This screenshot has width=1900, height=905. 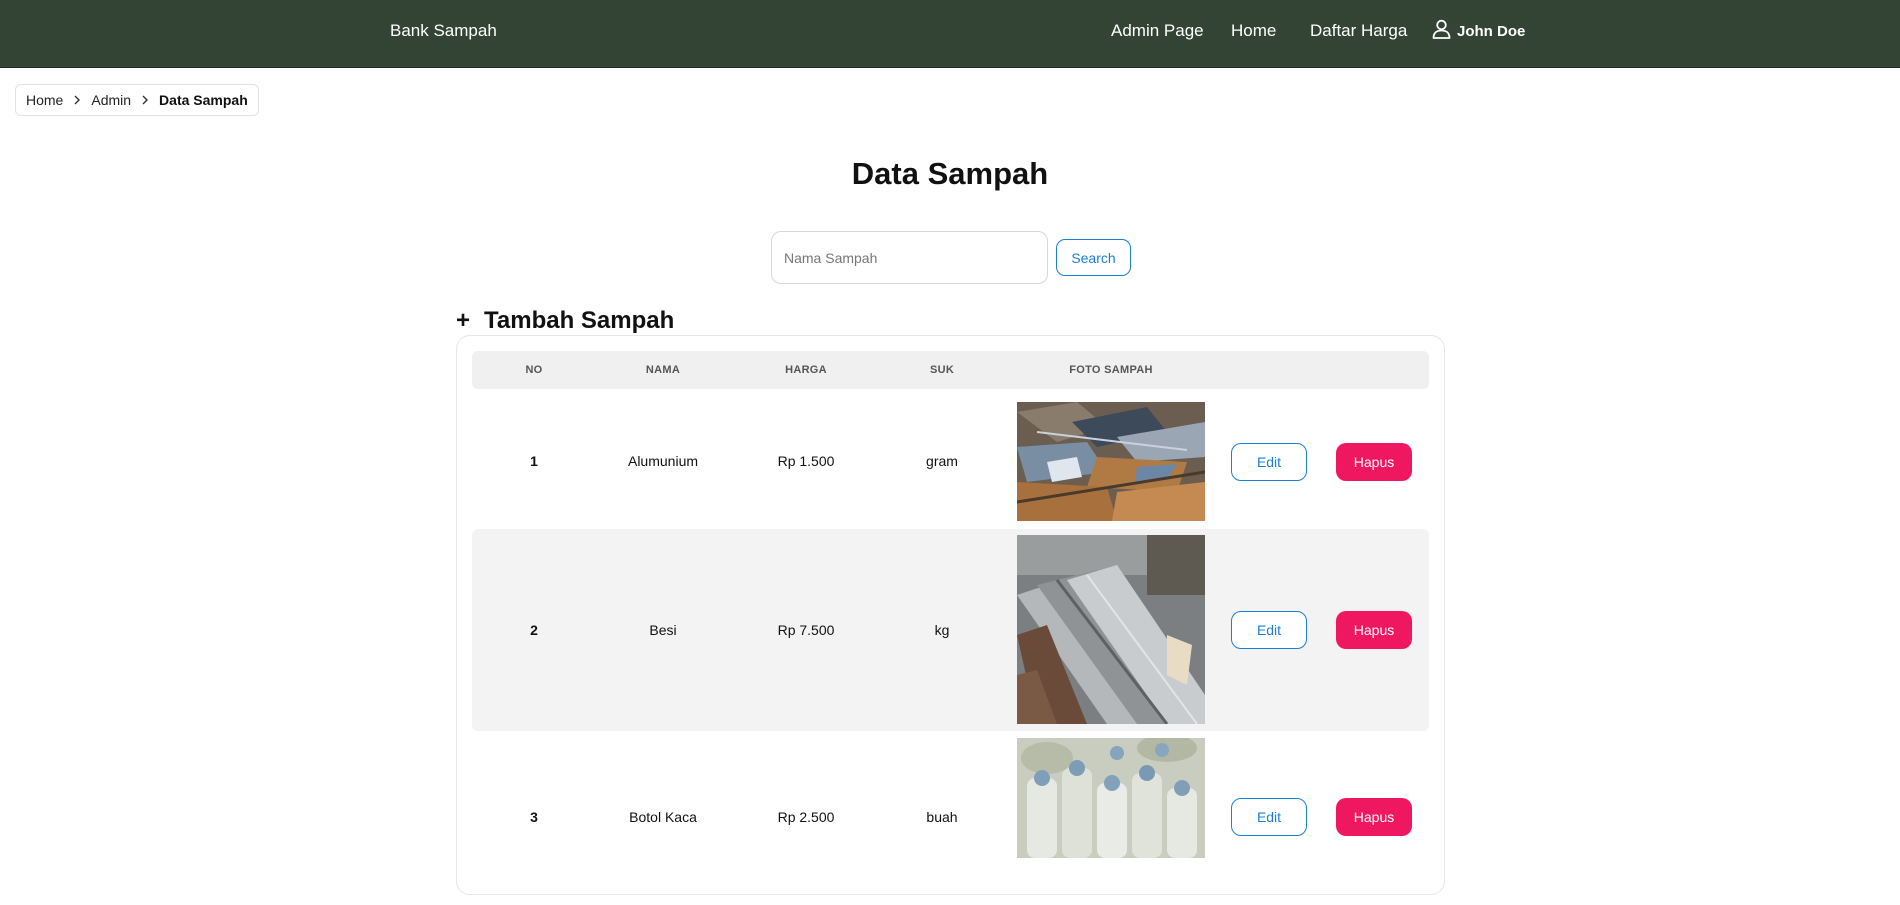 I want to click on nav-link-daftar-harga: Daftar Harga, so click(x=1358, y=31).